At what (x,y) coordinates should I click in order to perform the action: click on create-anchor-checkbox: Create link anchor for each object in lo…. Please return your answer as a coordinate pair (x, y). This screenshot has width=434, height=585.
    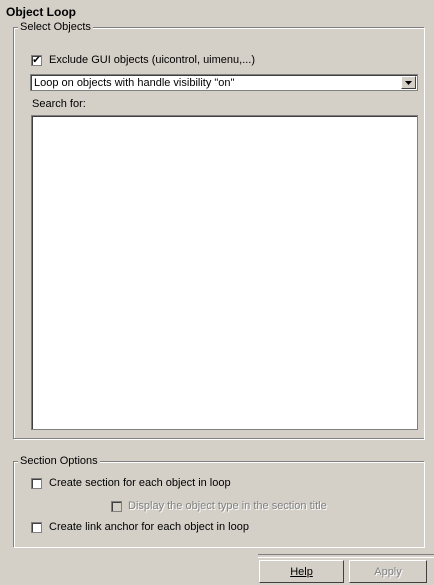
    Looking at the image, I should click on (181, 528).